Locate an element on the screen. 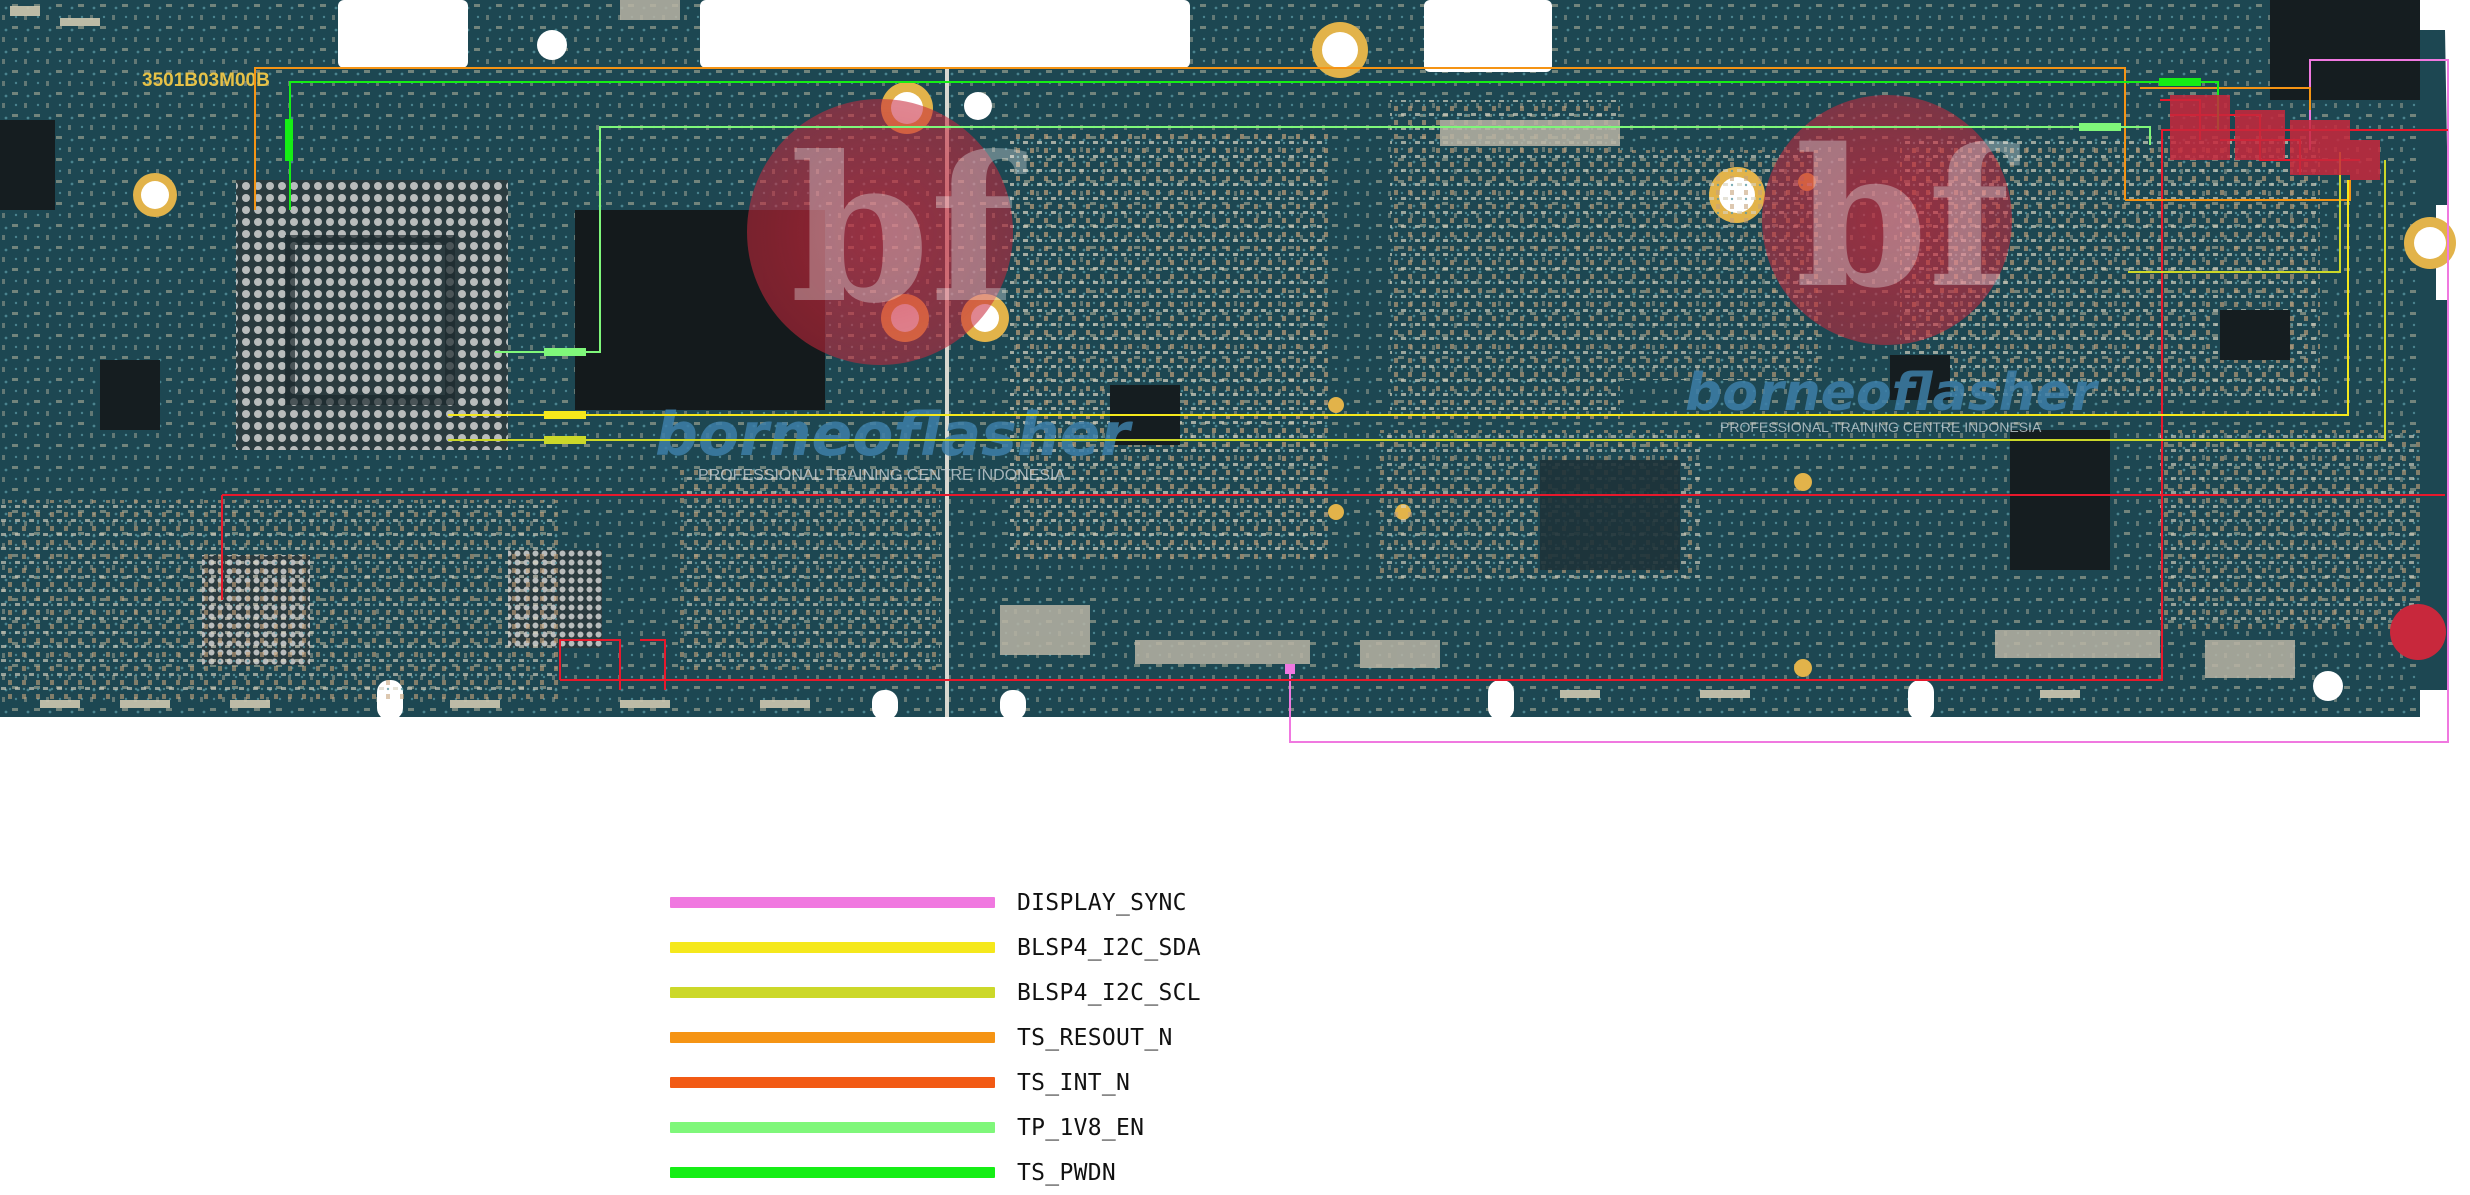  legend-label: TP_1V8_EN is located at coordinates (1081, 1127).